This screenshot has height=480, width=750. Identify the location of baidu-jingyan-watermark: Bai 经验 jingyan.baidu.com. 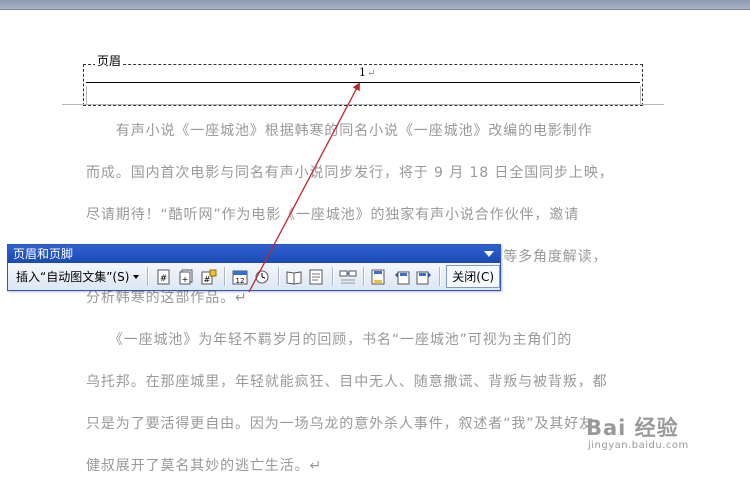
(637, 431).